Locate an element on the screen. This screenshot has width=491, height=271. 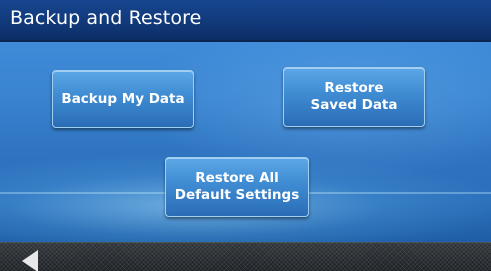
backup-my-data-button: Backup My Data is located at coordinates (123, 99).